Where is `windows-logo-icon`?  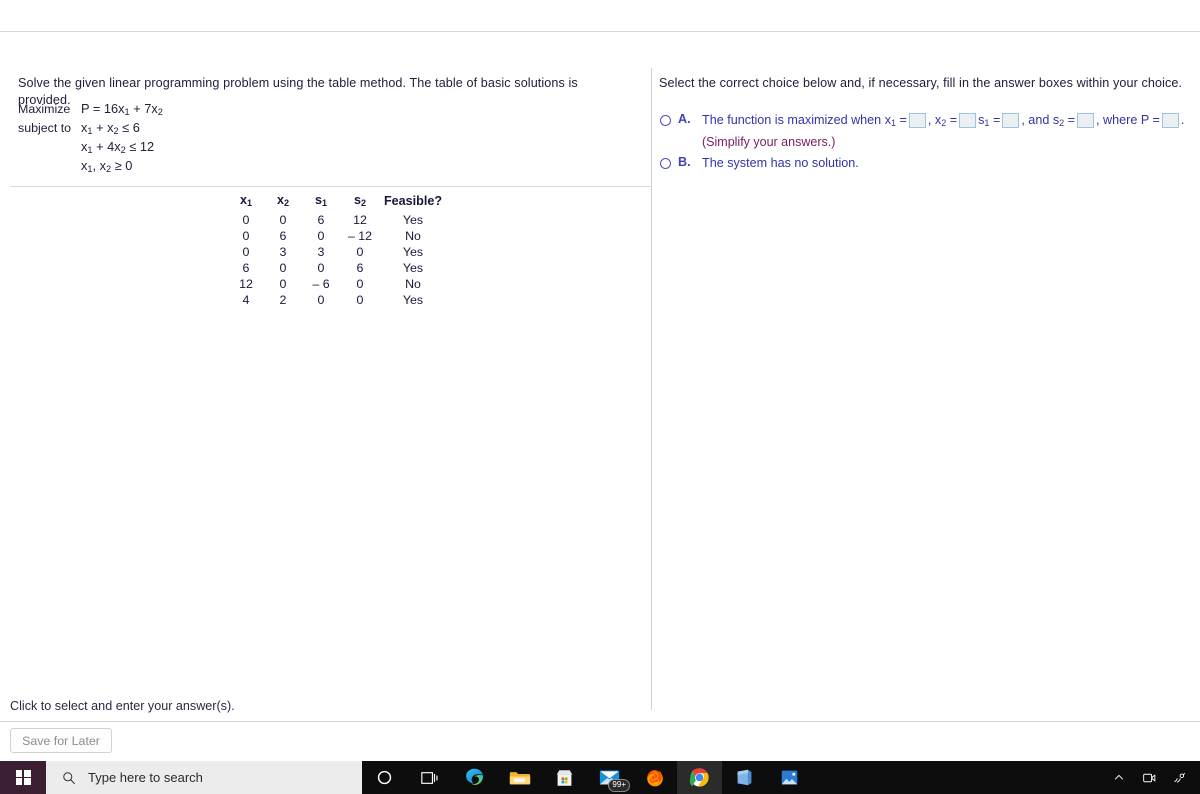
windows-logo-icon is located at coordinates (23, 777).